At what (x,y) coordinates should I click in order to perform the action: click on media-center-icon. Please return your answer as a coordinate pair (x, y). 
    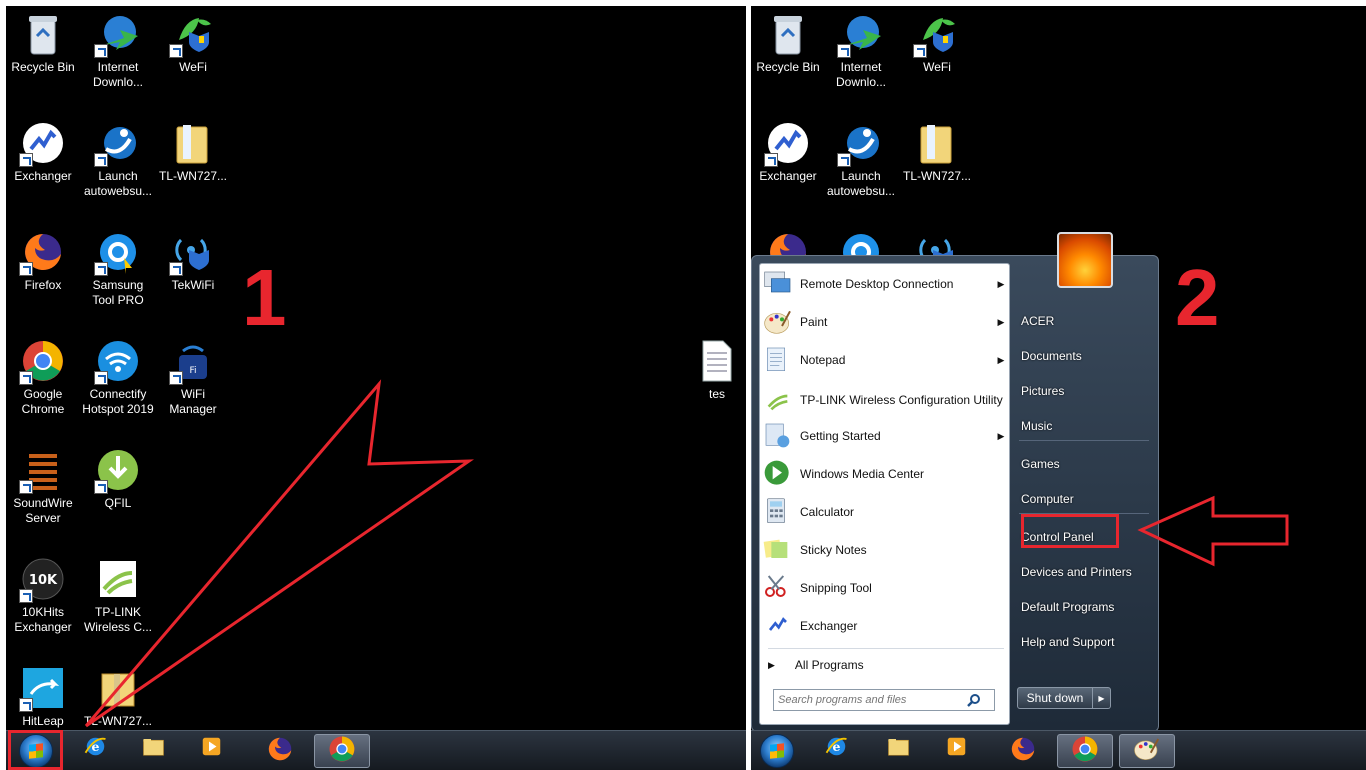
    Looking at the image, I should click on (778, 474).